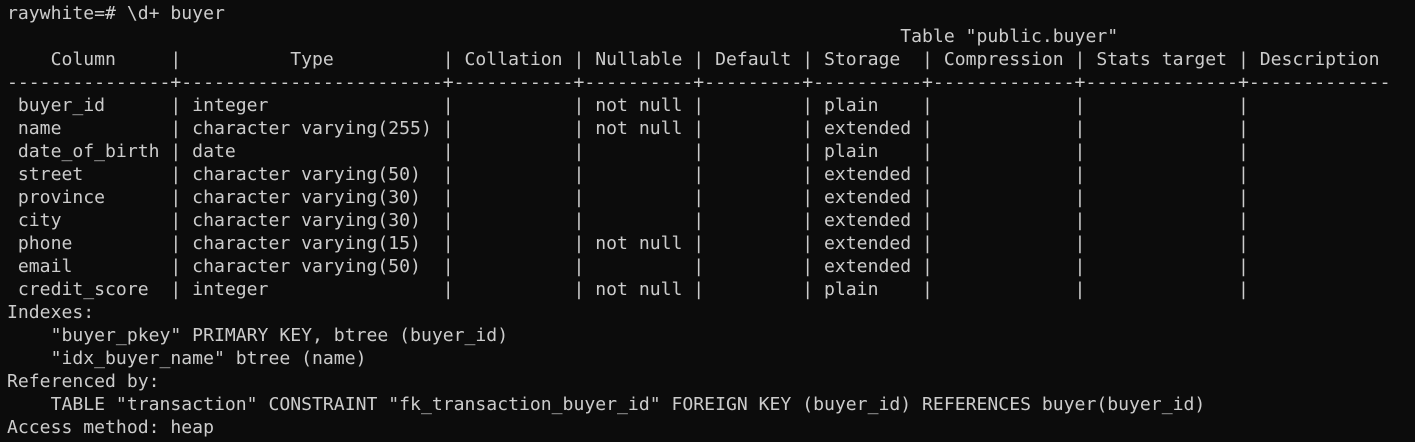 The image size is (1415, 442). I want to click on index-entry: "idx_buyer_name" btree (name), so click(187, 358).